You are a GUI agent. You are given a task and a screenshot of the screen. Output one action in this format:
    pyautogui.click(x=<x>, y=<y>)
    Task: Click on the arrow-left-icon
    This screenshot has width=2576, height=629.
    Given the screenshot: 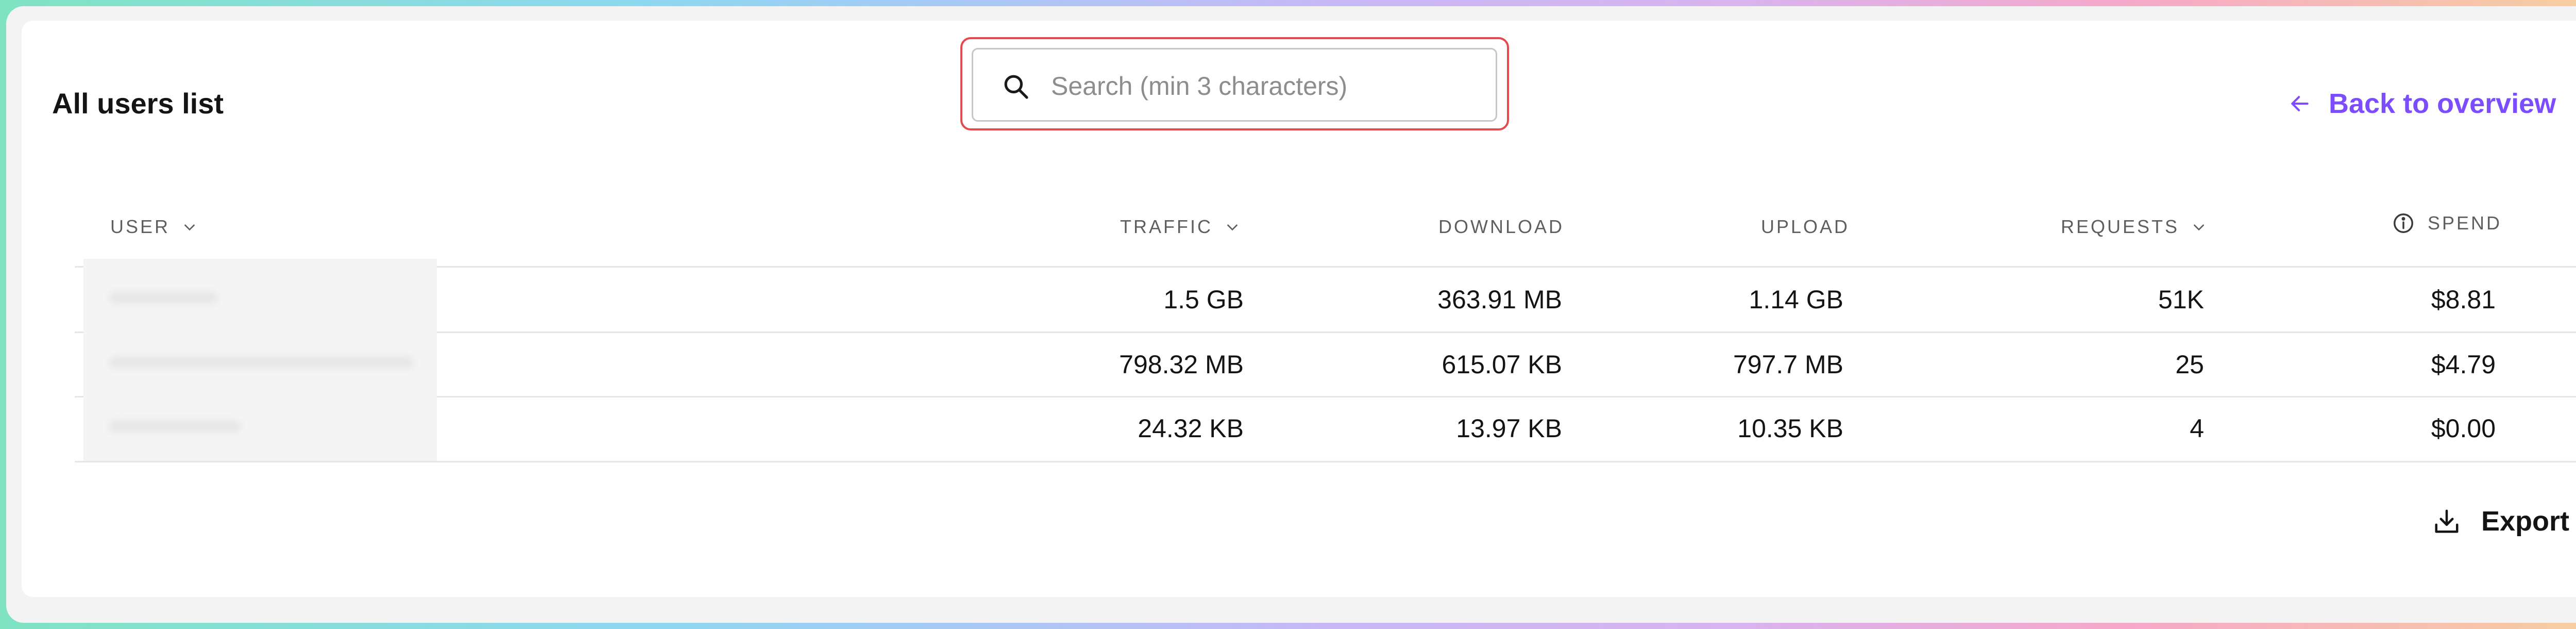 What is the action you would take?
    pyautogui.click(x=2300, y=103)
    